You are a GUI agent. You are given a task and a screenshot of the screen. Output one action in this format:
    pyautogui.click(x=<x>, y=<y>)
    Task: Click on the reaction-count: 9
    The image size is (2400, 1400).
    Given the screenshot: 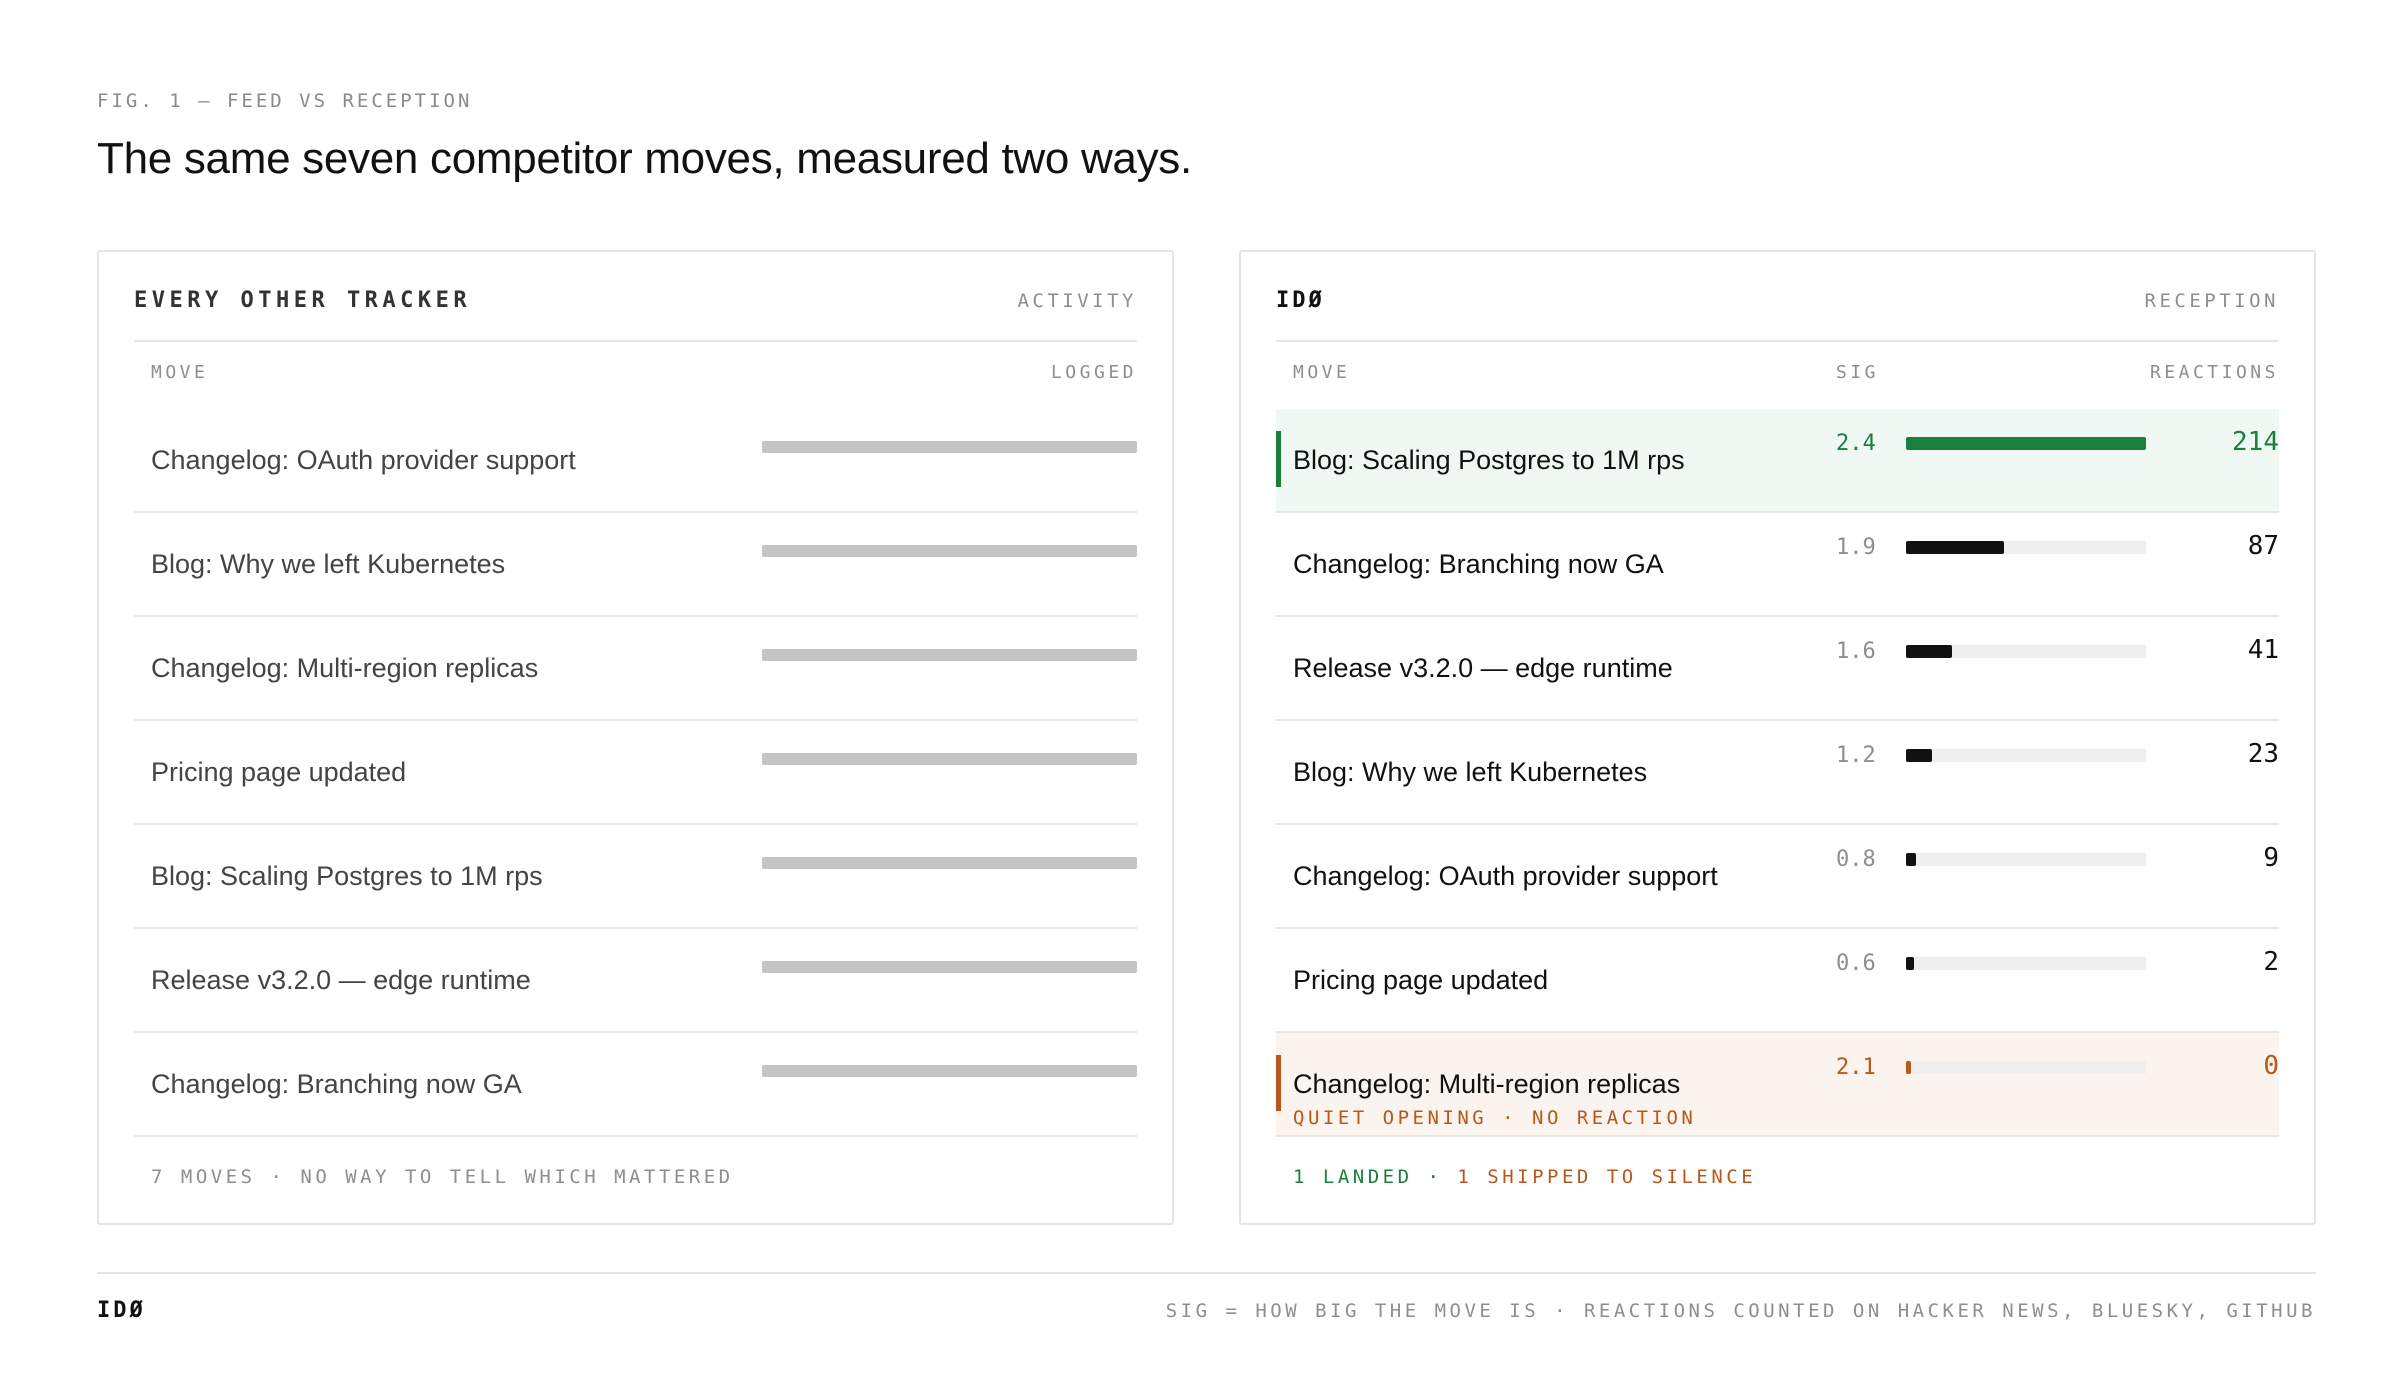 What is the action you would take?
    pyautogui.click(x=2271, y=858)
    